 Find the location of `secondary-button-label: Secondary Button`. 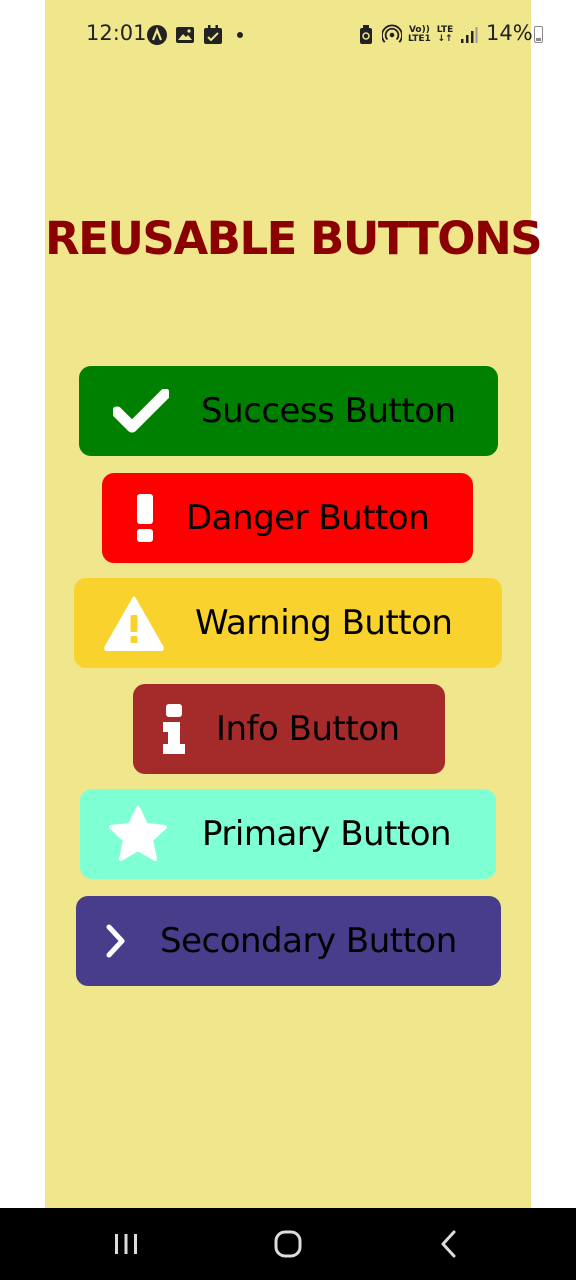

secondary-button-label: Secondary Button is located at coordinates (308, 941).